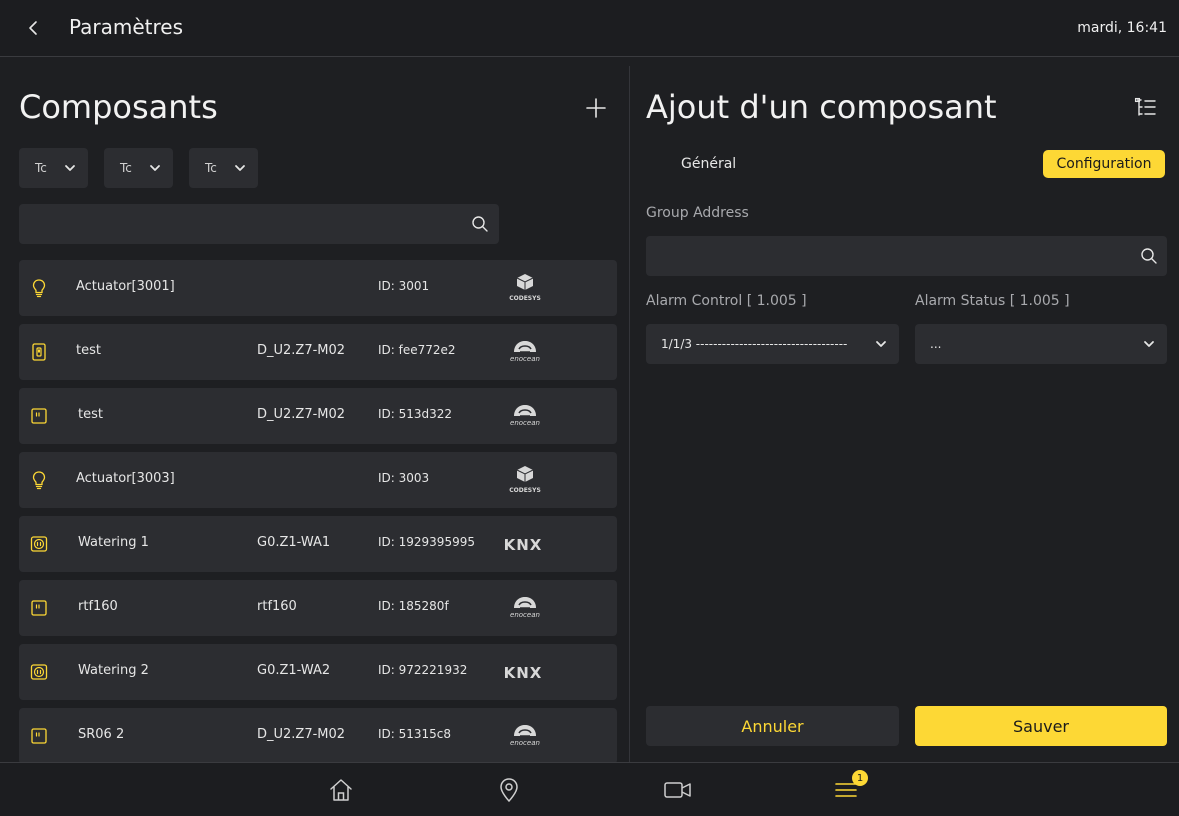 This screenshot has height=816, width=1179. What do you see at coordinates (39, 352) in the screenshot?
I see `switch-icon` at bounding box center [39, 352].